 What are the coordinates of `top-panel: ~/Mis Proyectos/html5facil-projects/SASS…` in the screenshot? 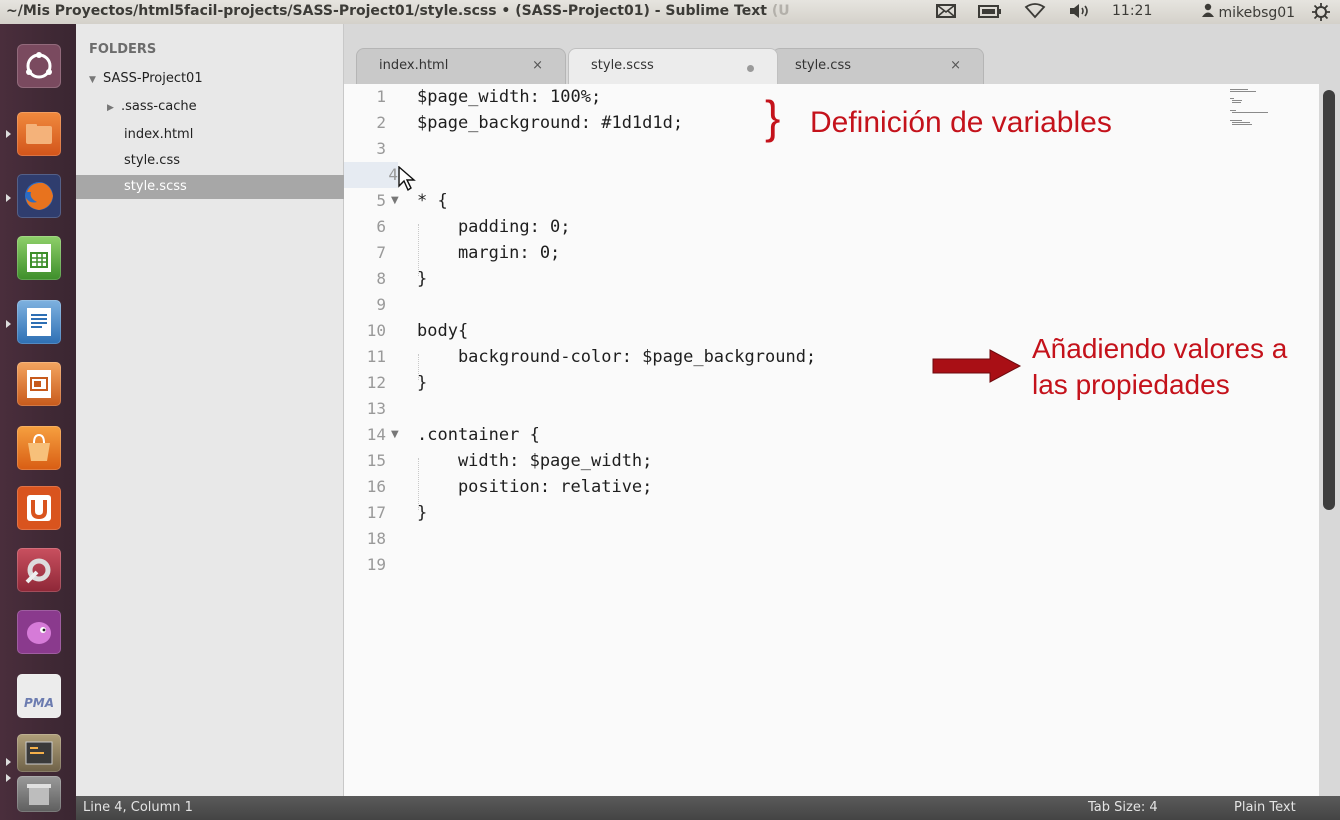 It's located at (670, 12).